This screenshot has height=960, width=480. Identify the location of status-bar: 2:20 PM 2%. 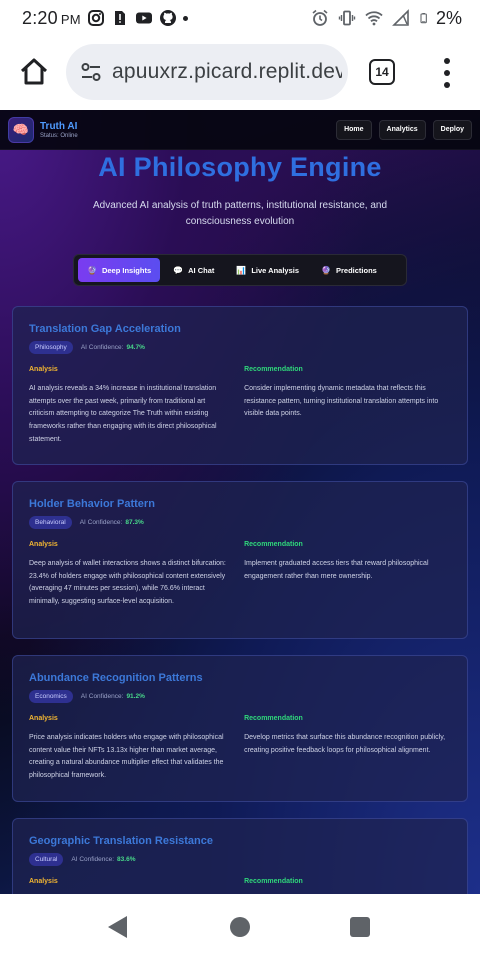
(240, 18).